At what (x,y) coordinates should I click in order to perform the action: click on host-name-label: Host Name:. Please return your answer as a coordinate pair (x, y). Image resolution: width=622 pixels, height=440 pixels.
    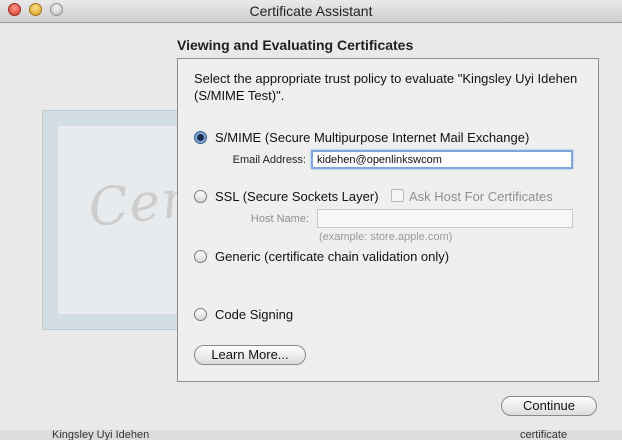
    Looking at the image, I should click on (279, 219).